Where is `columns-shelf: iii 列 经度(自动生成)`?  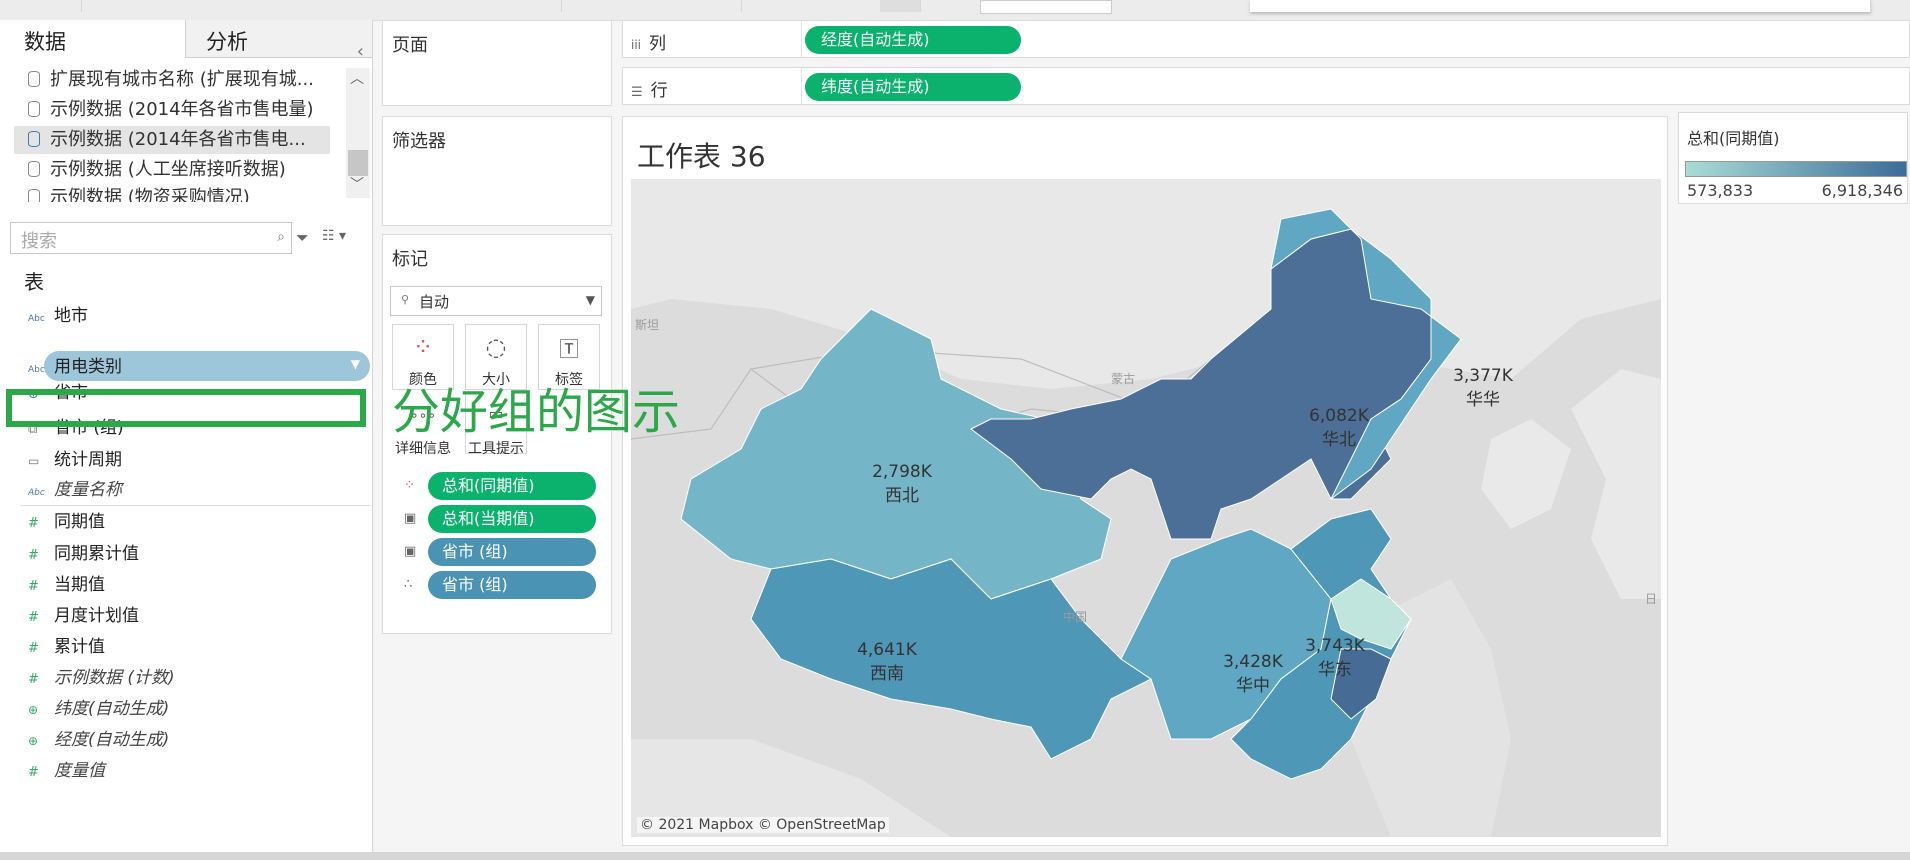 columns-shelf: iii 列 经度(自动生成) is located at coordinates (1266, 39).